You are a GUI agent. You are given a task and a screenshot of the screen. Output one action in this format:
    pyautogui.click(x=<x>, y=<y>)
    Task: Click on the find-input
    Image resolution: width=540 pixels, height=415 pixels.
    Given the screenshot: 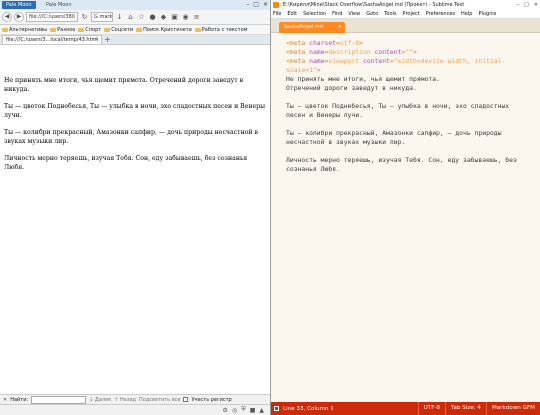 What is the action you would take?
    pyautogui.click(x=59, y=399)
    